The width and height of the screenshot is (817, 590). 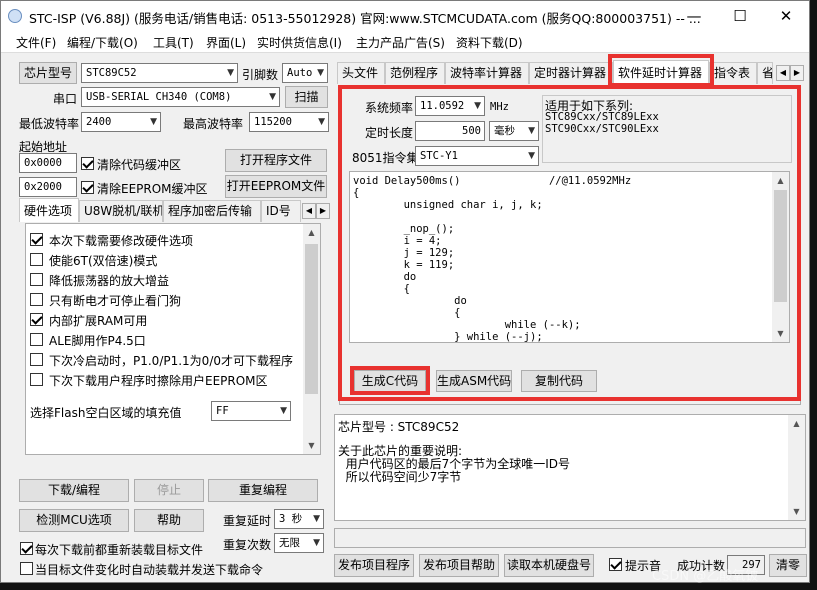 I want to click on tab-baud-calculator: 波特率计算器, so click(x=487, y=73).